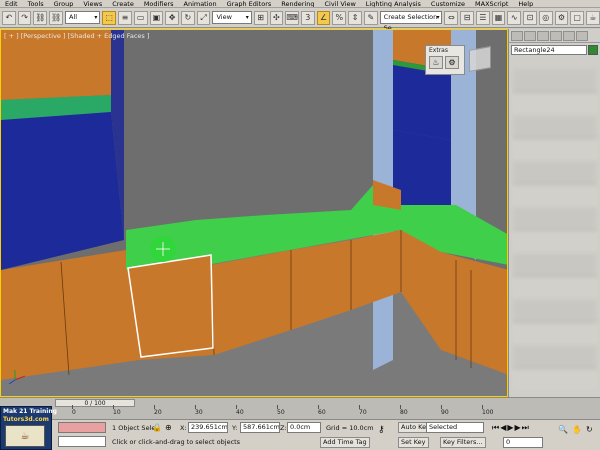 The image size is (600, 450). Describe the element at coordinates (188, 17) in the screenshot. I see `rotate-icon: ↻` at that location.